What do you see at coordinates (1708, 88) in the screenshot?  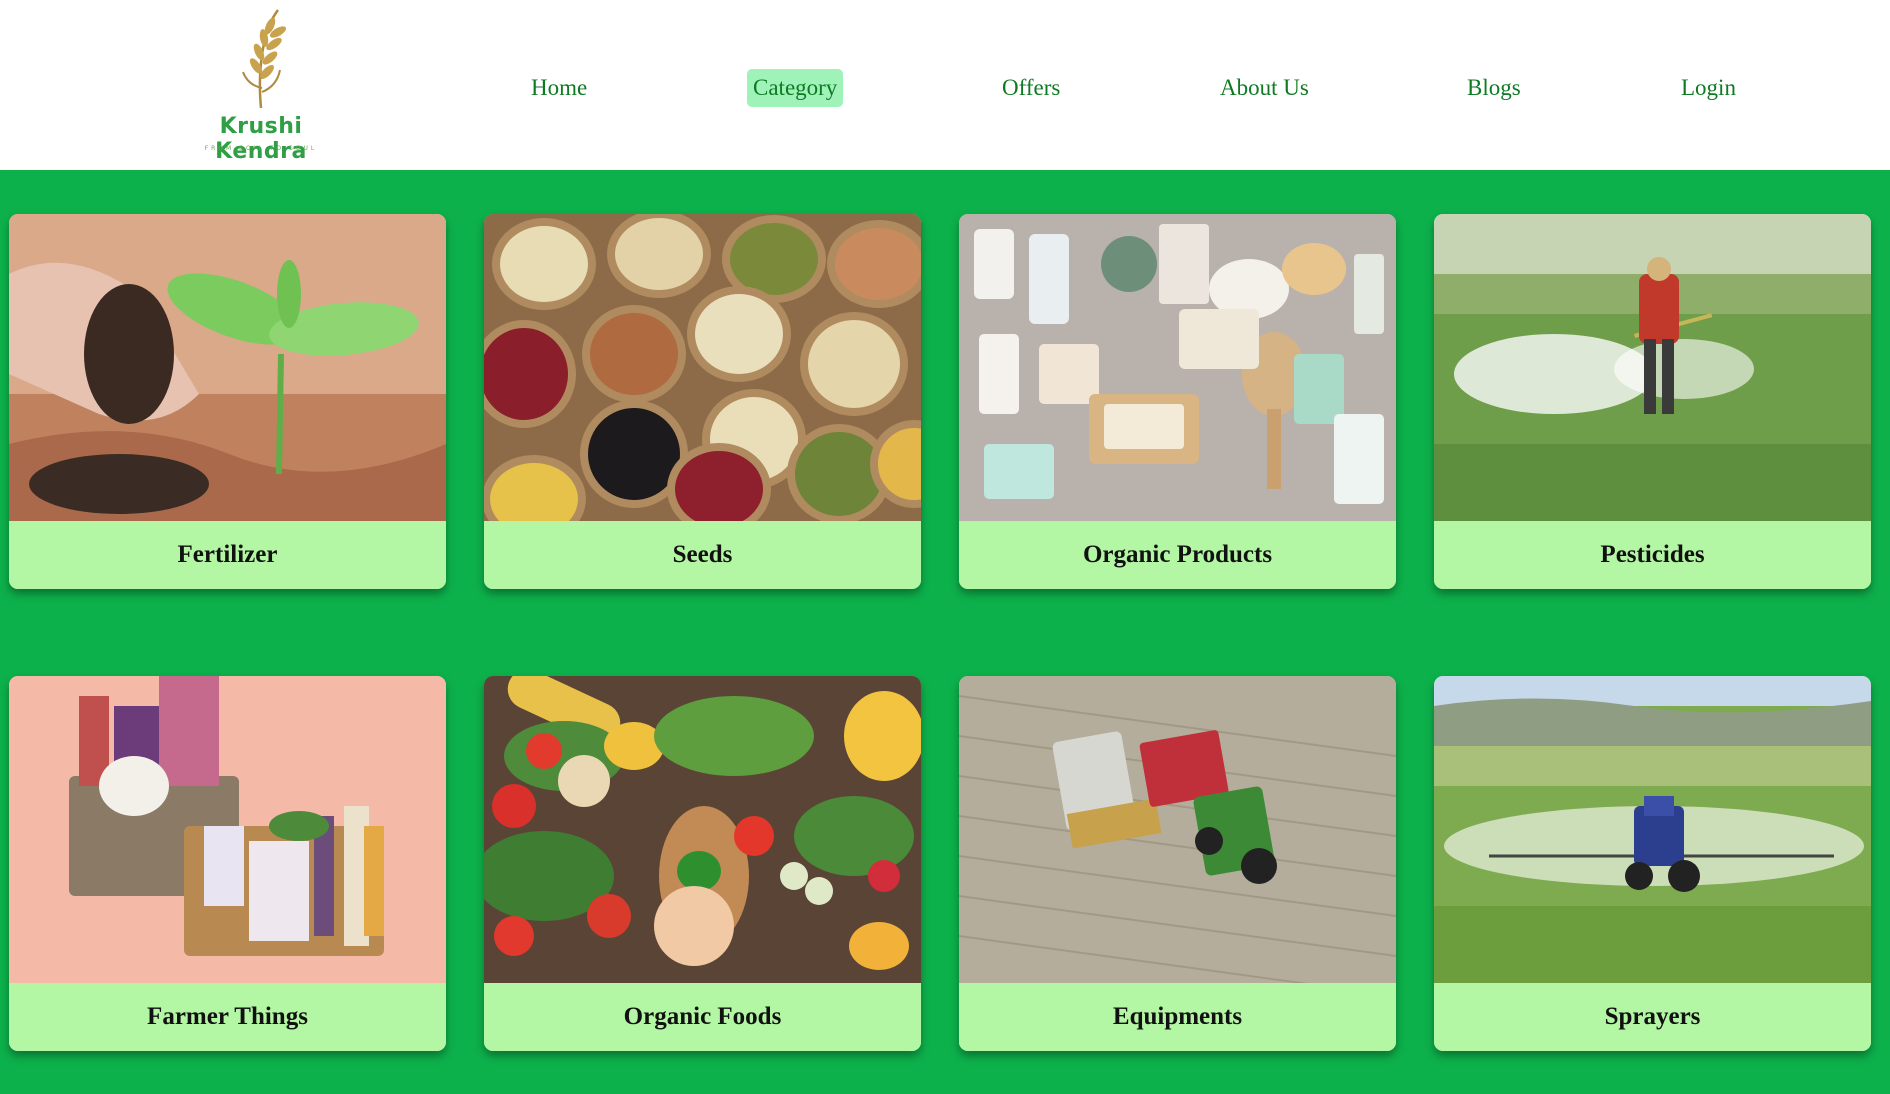 I see `nav-login: Login` at bounding box center [1708, 88].